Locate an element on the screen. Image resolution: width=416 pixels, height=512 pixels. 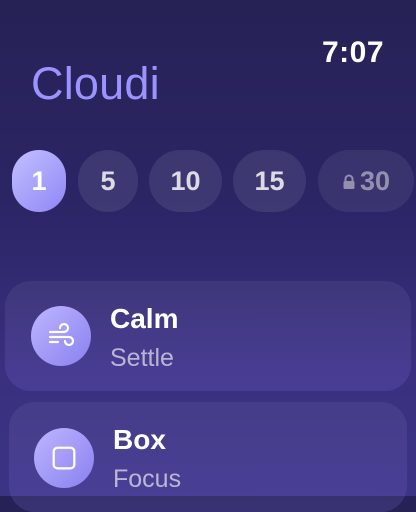
duration-chip-label: 15 is located at coordinates (269, 180).